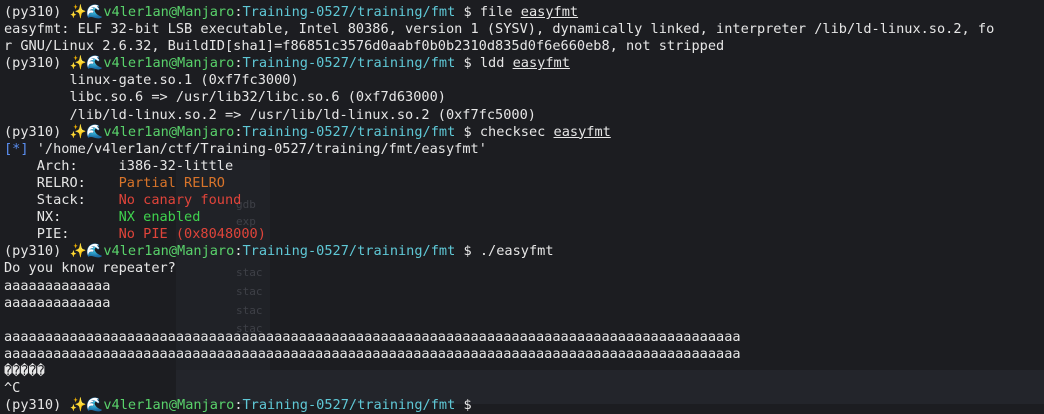  I want to click on user-host: v4ler1an@Manjaro, so click(169, 12).